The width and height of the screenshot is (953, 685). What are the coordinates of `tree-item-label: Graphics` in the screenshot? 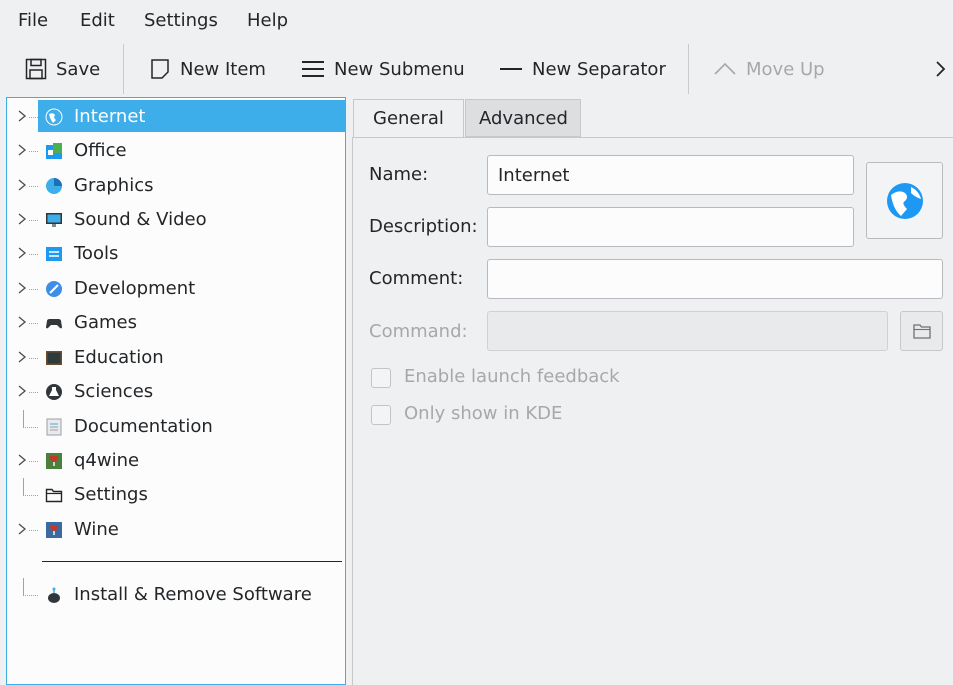 It's located at (114, 185).